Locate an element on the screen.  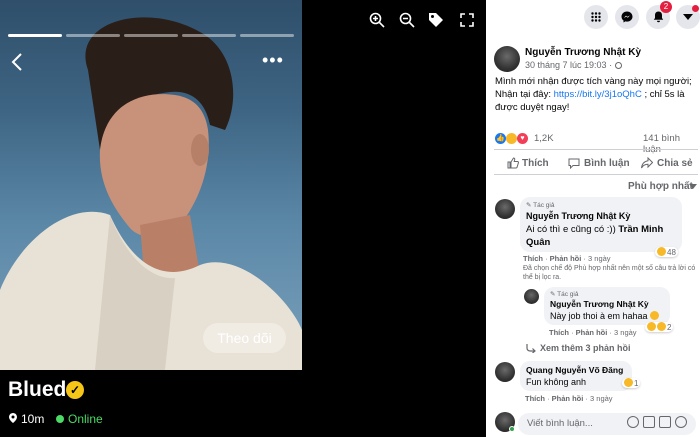
account-alert-dot is located at coordinates (695, 8).